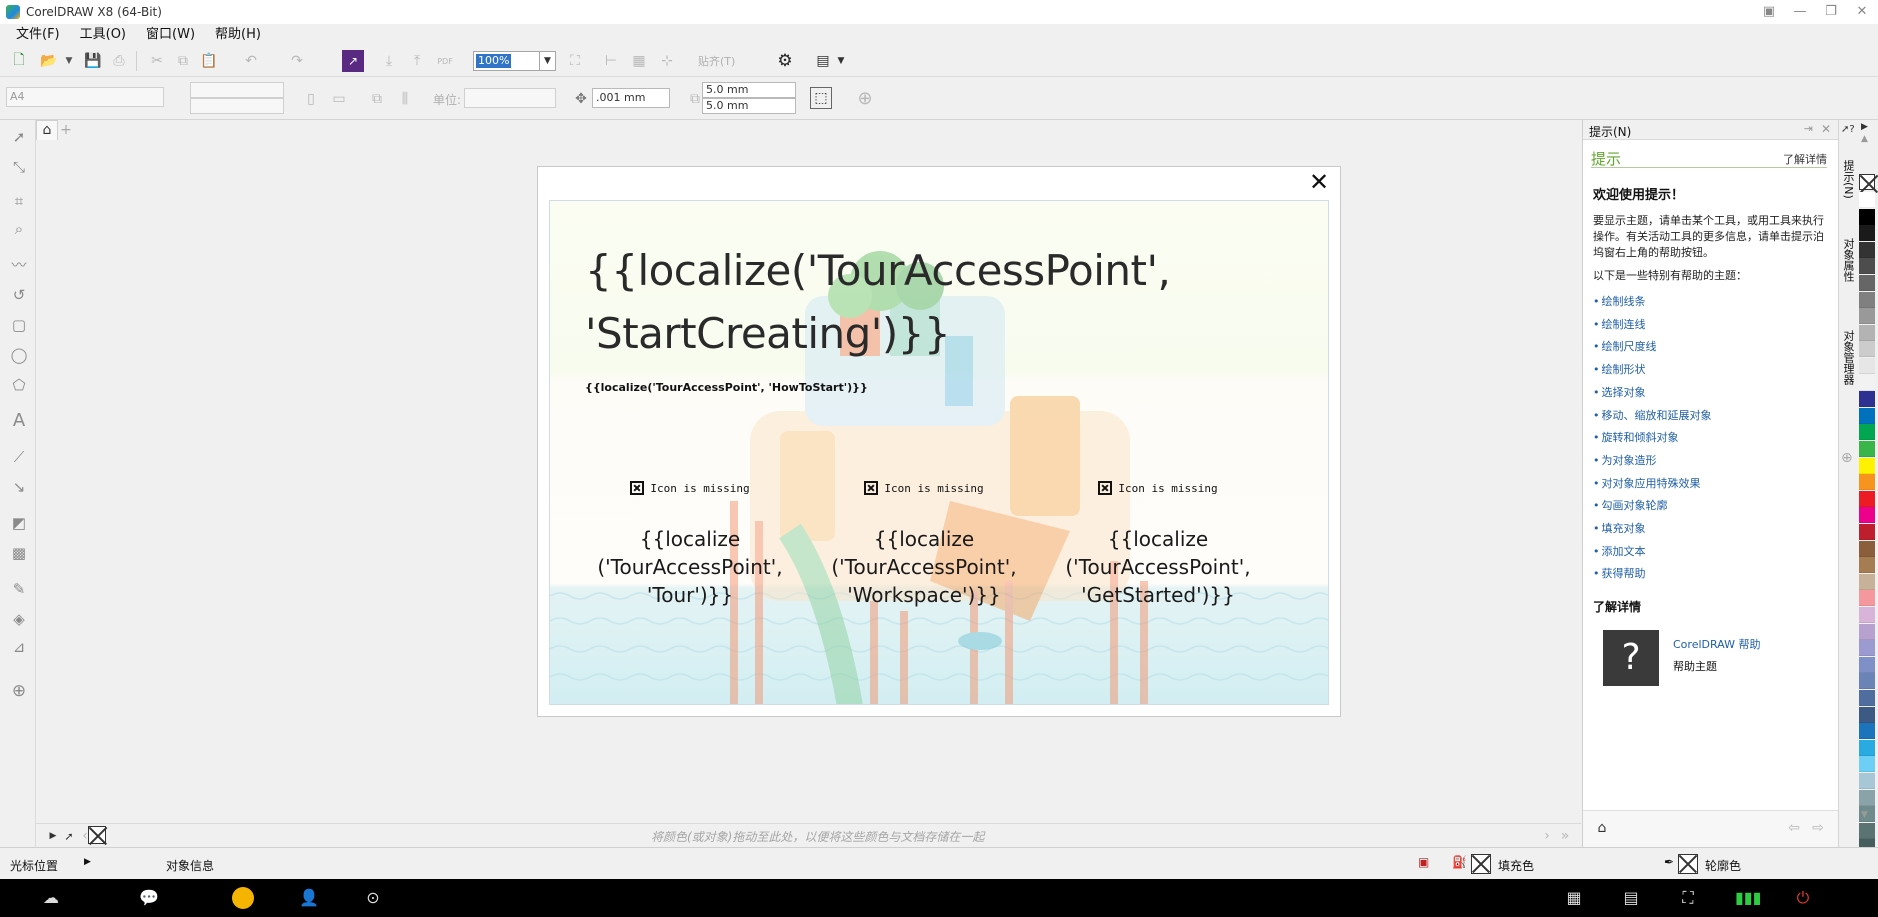 The image size is (1878, 917). Describe the element at coordinates (1831, 12) in the screenshot. I see `restore-icon: ❐` at that location.